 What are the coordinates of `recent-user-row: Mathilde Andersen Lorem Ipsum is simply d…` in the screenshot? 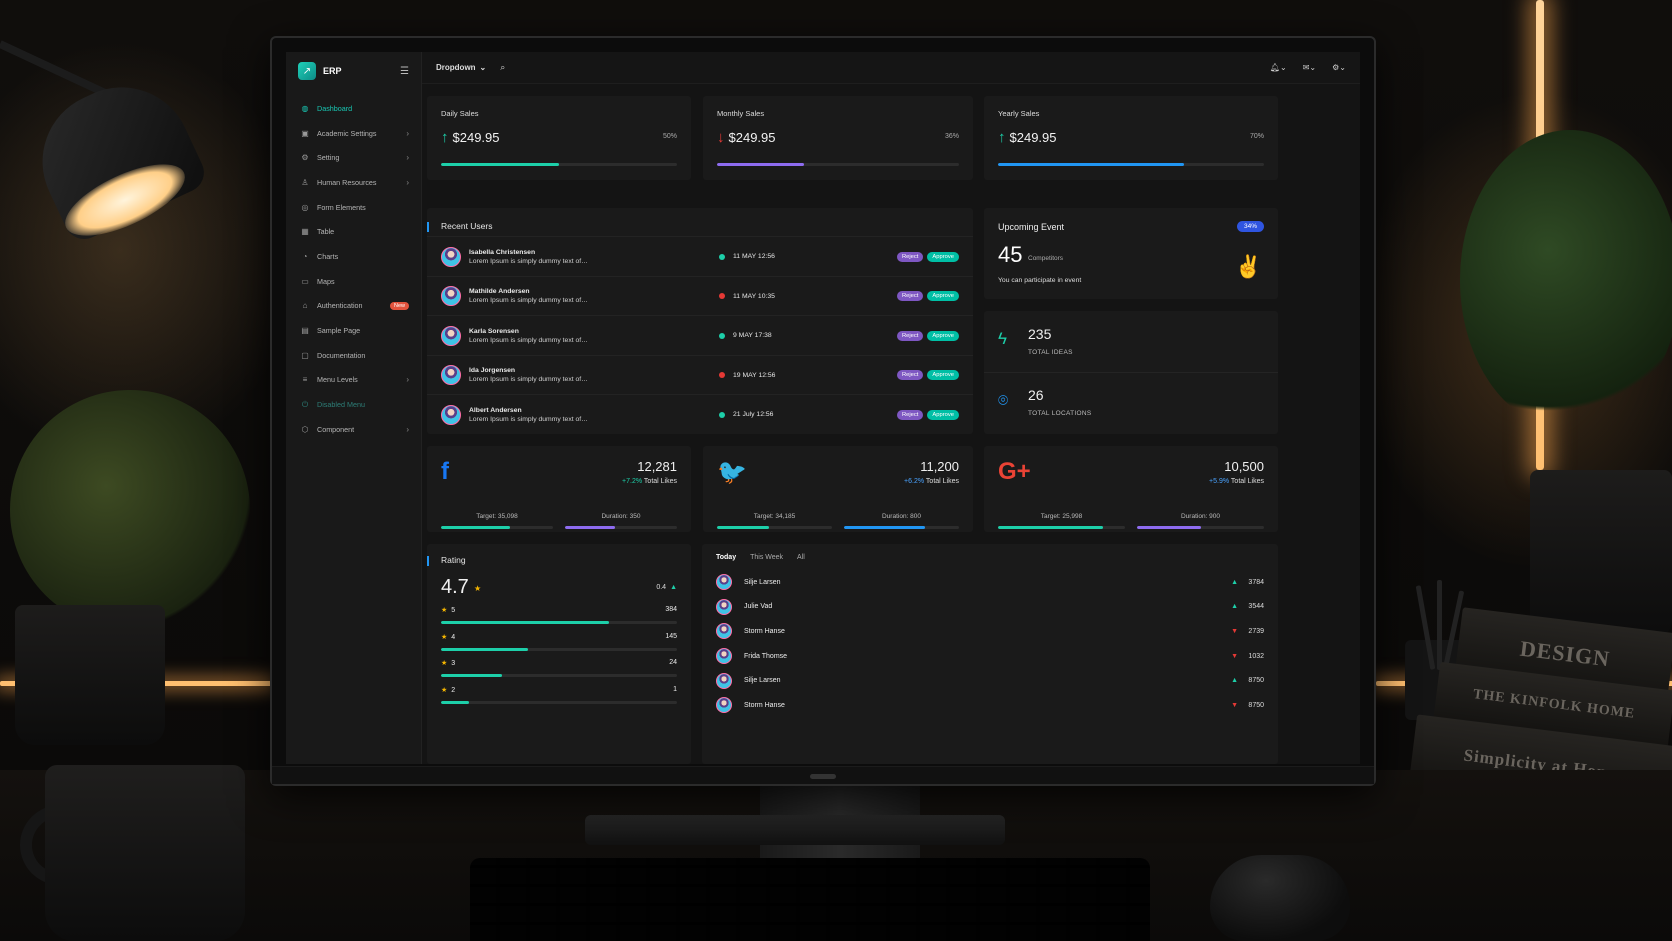 It's located at (700, 295).